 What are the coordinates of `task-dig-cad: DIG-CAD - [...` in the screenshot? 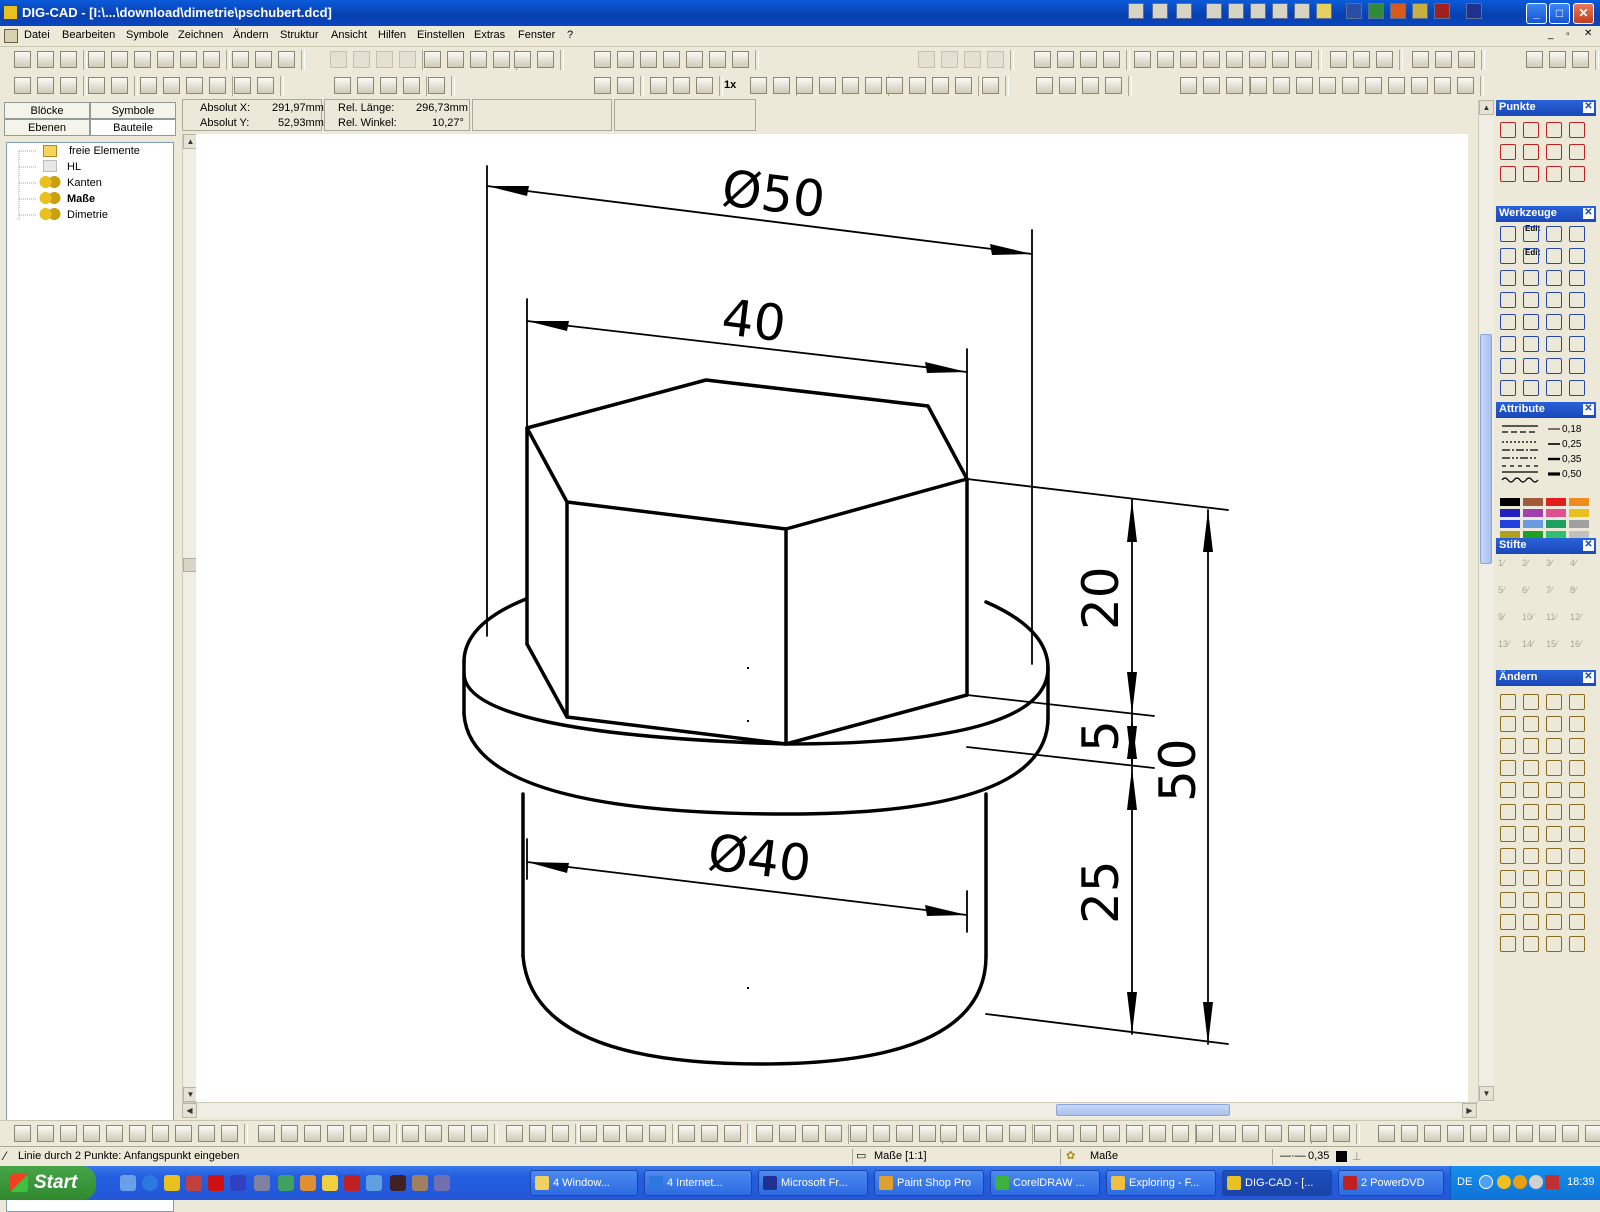 It's located at (1277, 1183).